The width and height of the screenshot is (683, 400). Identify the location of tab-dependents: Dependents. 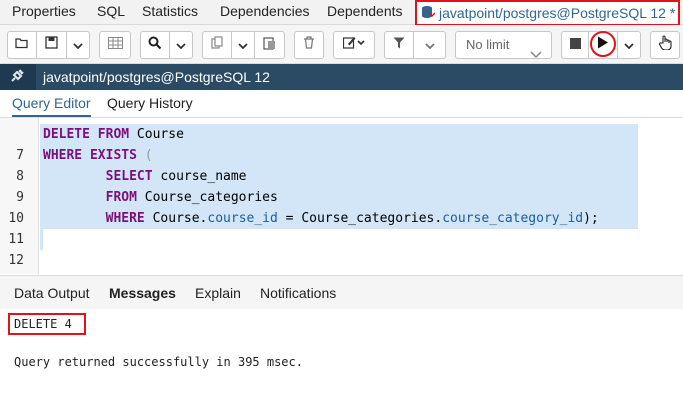
(365, 12).